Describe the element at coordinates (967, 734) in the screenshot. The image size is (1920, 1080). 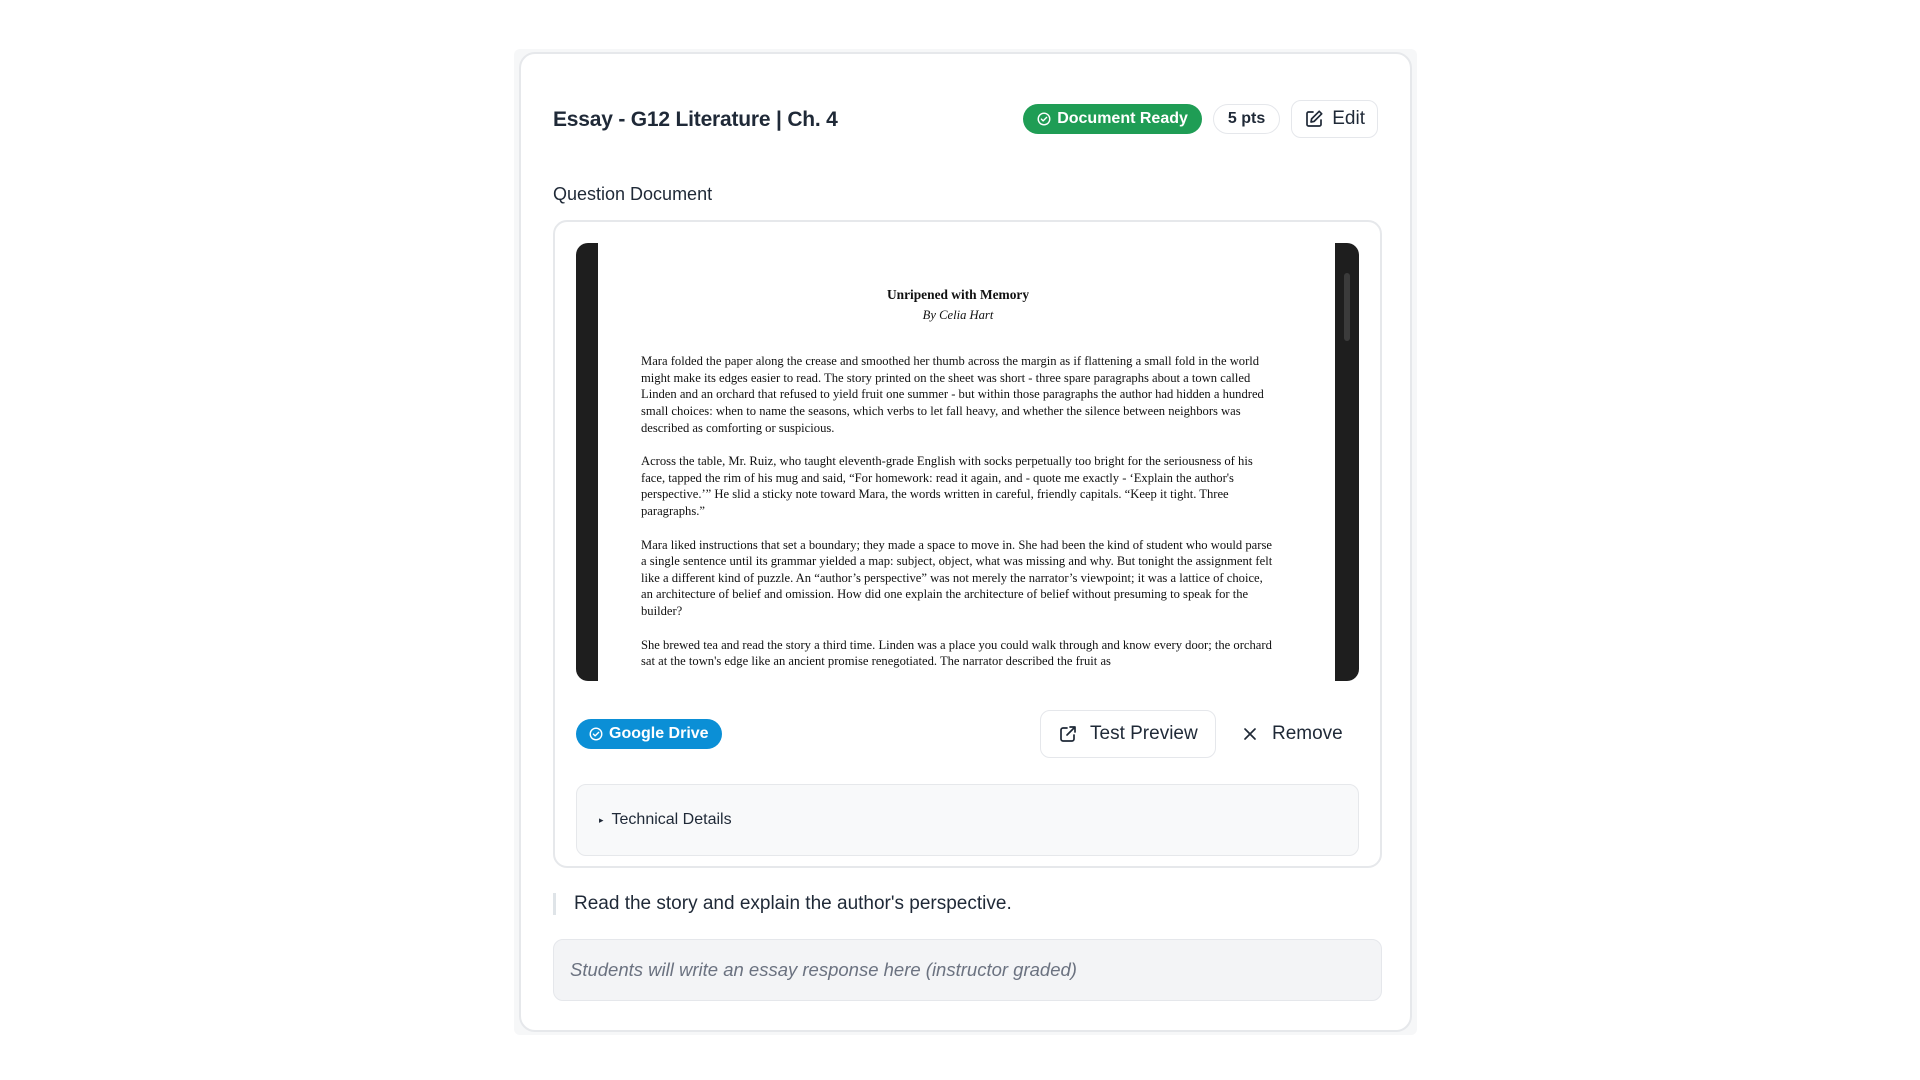
I see `document-actions: Google Drive Test Preview Remove` at that location.